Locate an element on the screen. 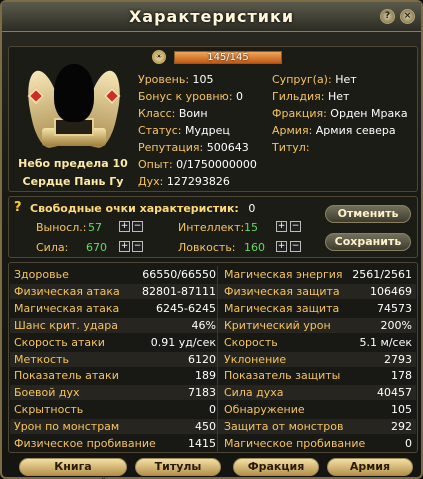 The image size is (423, 479). stat-label: Здоровье is located at coordinates (41, 274).